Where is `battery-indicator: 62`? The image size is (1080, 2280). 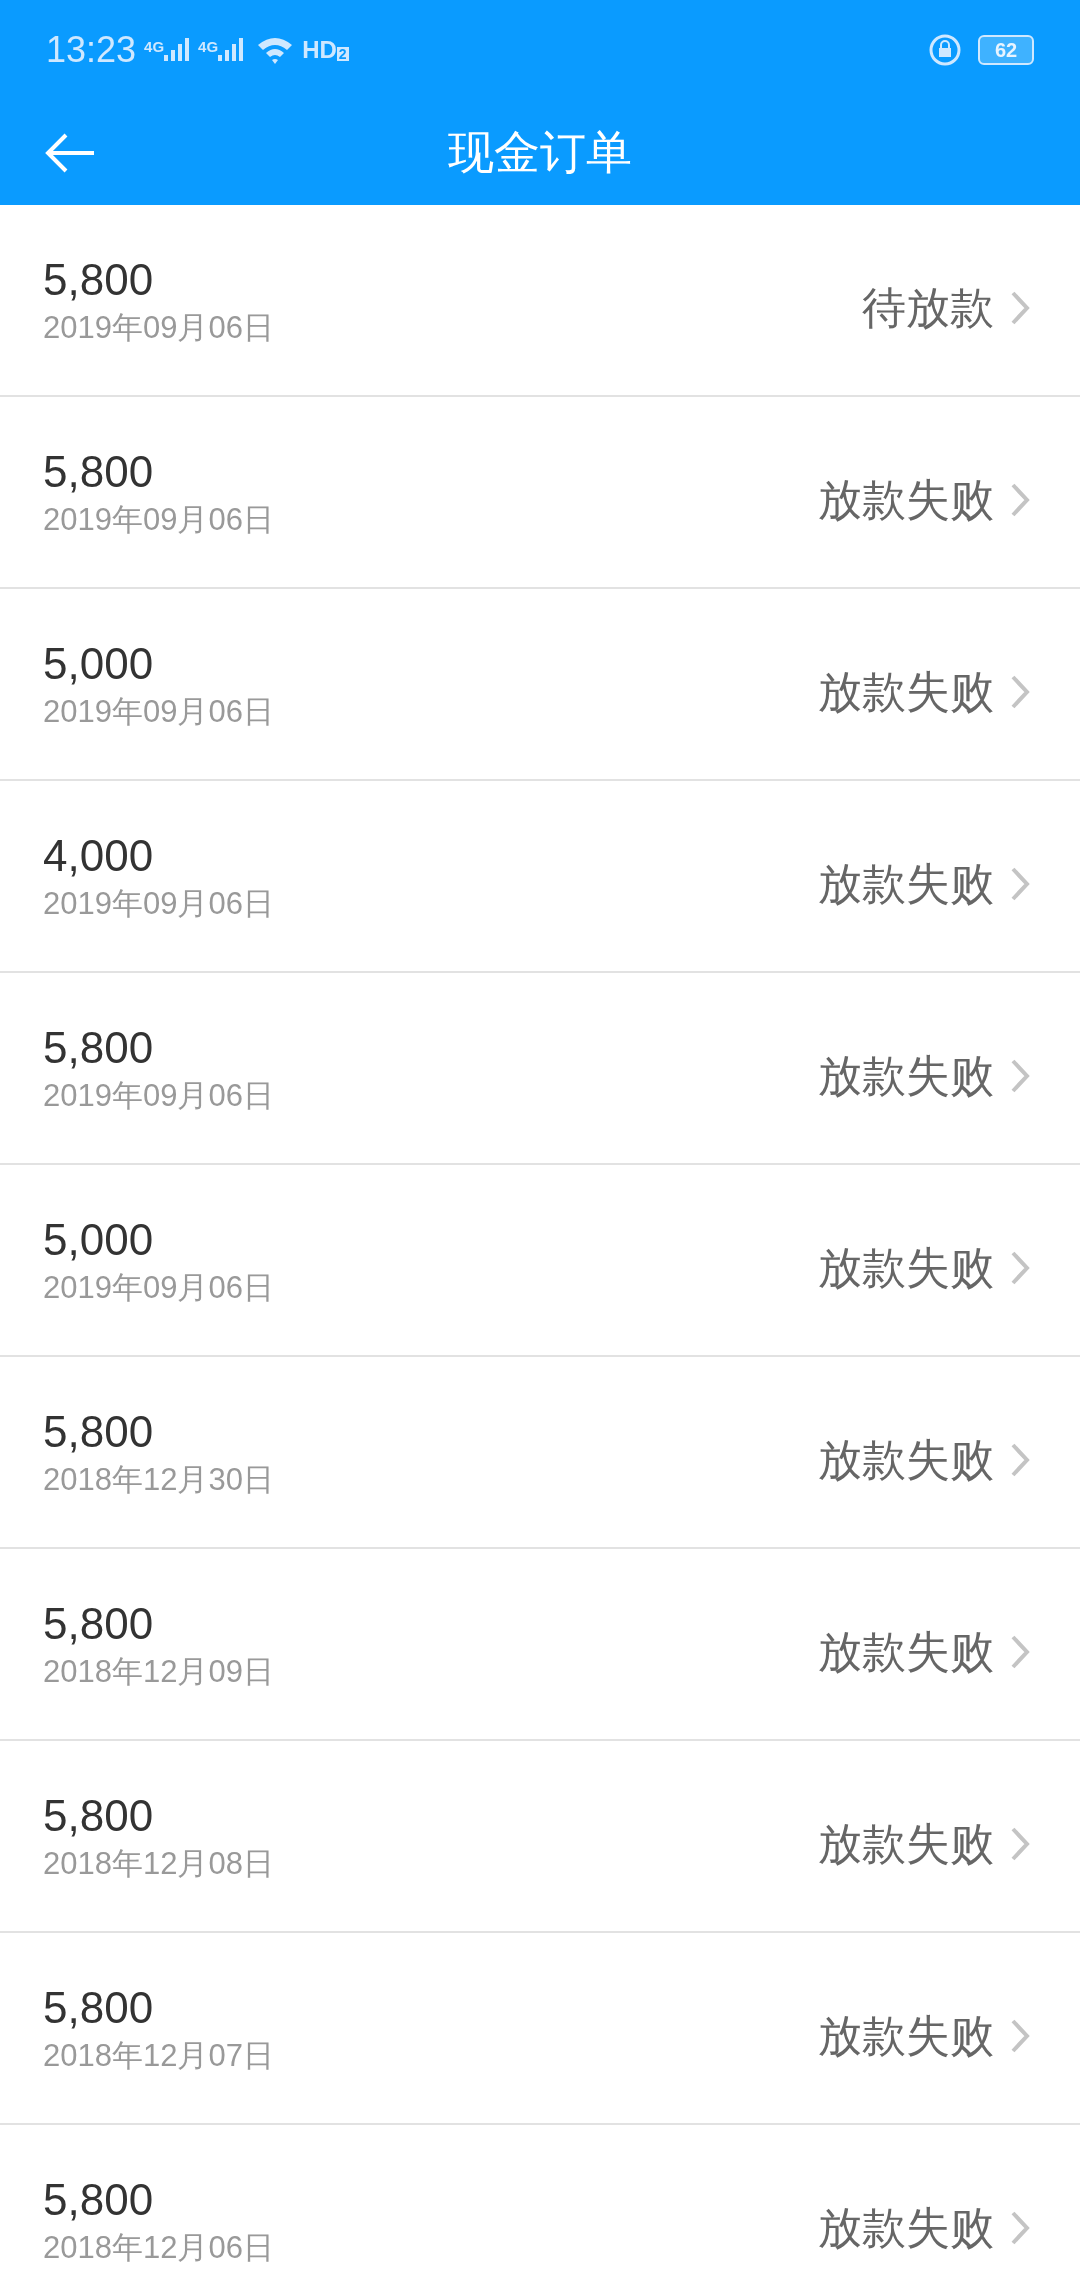 battery-indicator: 62 is located at coordinates (1006, 50).